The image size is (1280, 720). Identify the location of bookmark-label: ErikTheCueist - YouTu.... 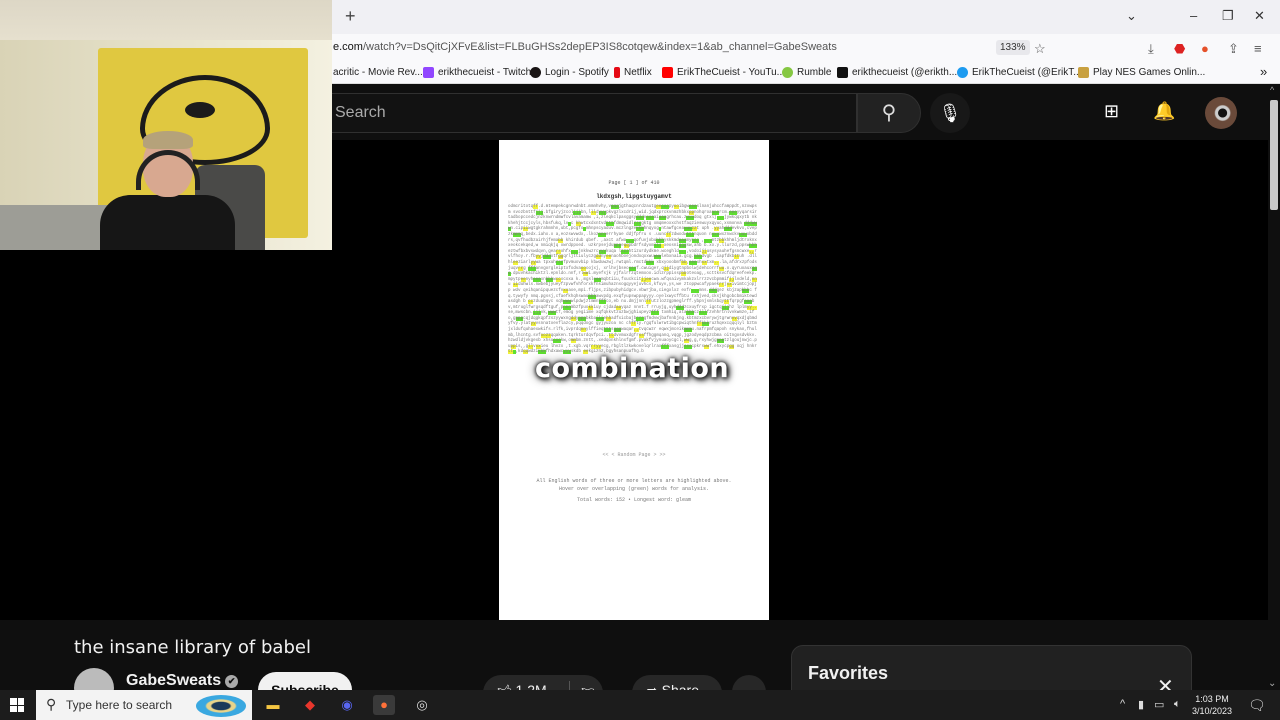
(731, 72).